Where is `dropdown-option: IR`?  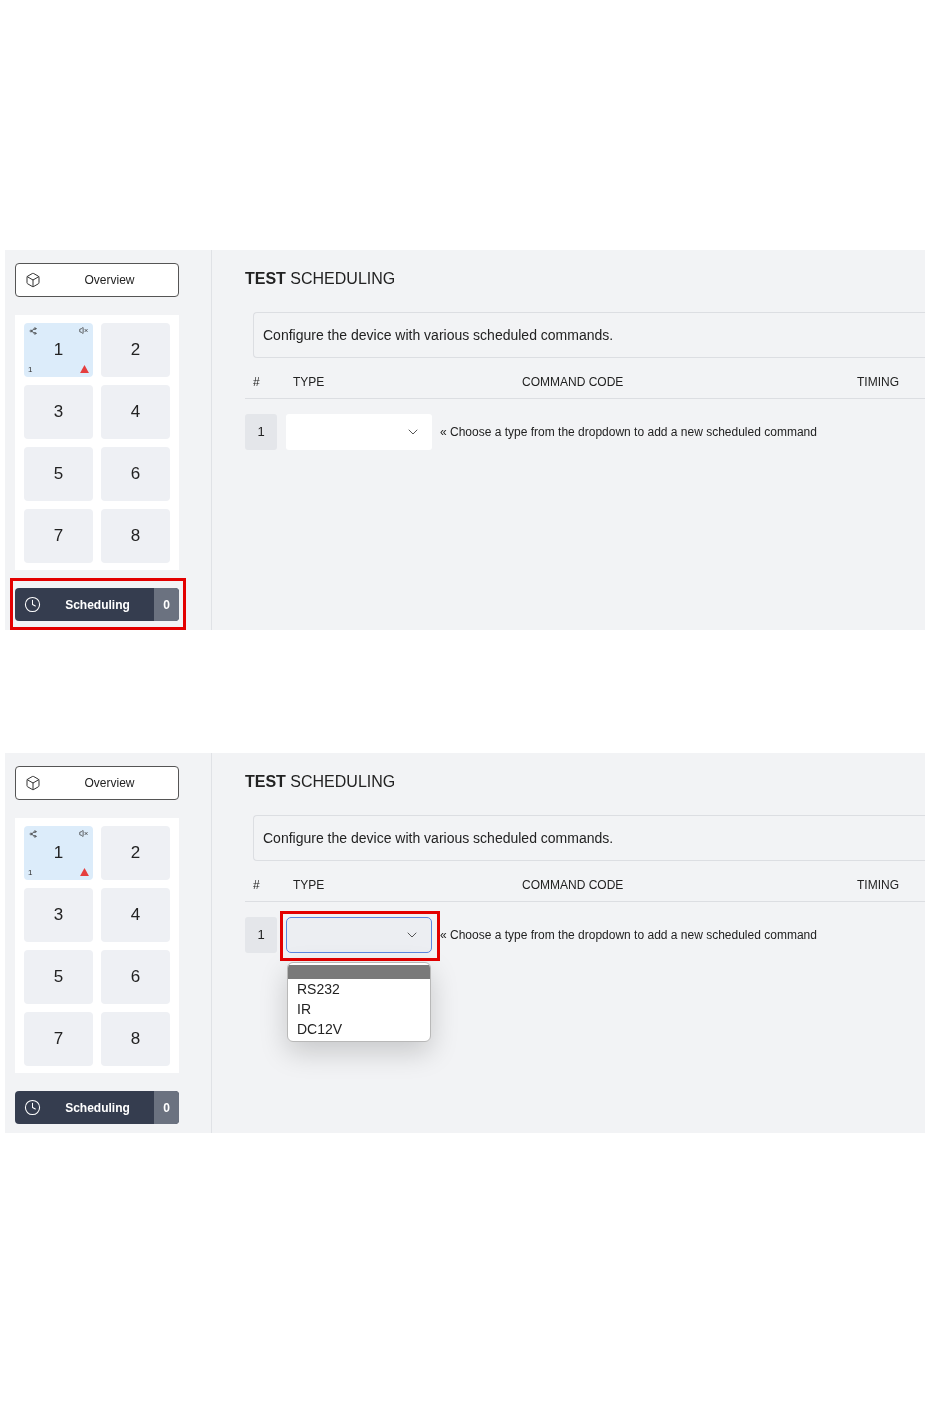
dropdown-option: IR is located at coordinates (359, 1009).